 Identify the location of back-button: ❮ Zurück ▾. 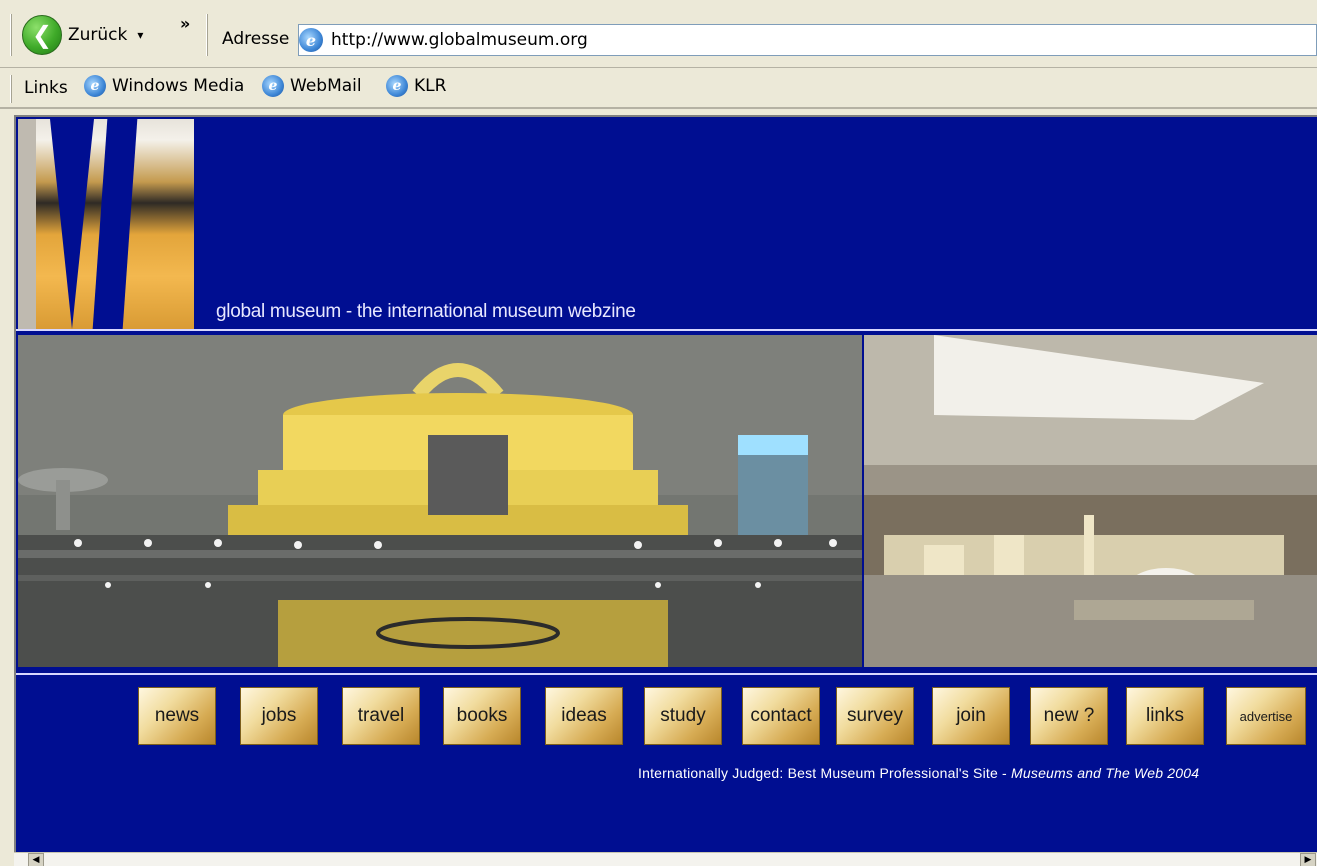
(102, 35).